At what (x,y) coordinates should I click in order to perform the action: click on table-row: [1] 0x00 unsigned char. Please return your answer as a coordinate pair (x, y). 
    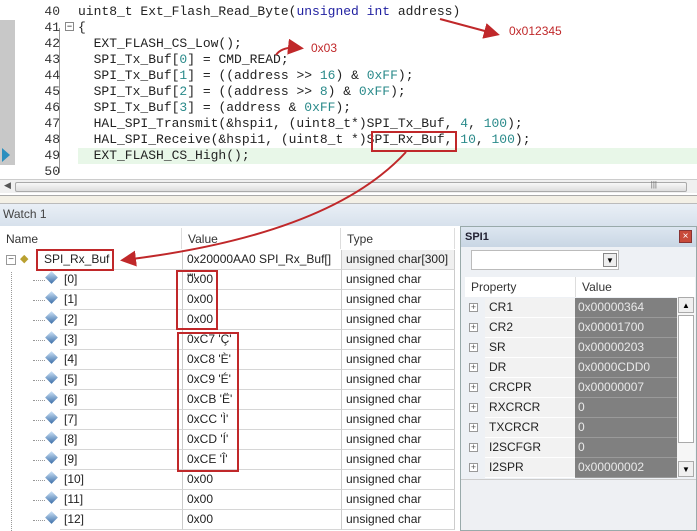
    Looking at the image, I should click on (228, 300).